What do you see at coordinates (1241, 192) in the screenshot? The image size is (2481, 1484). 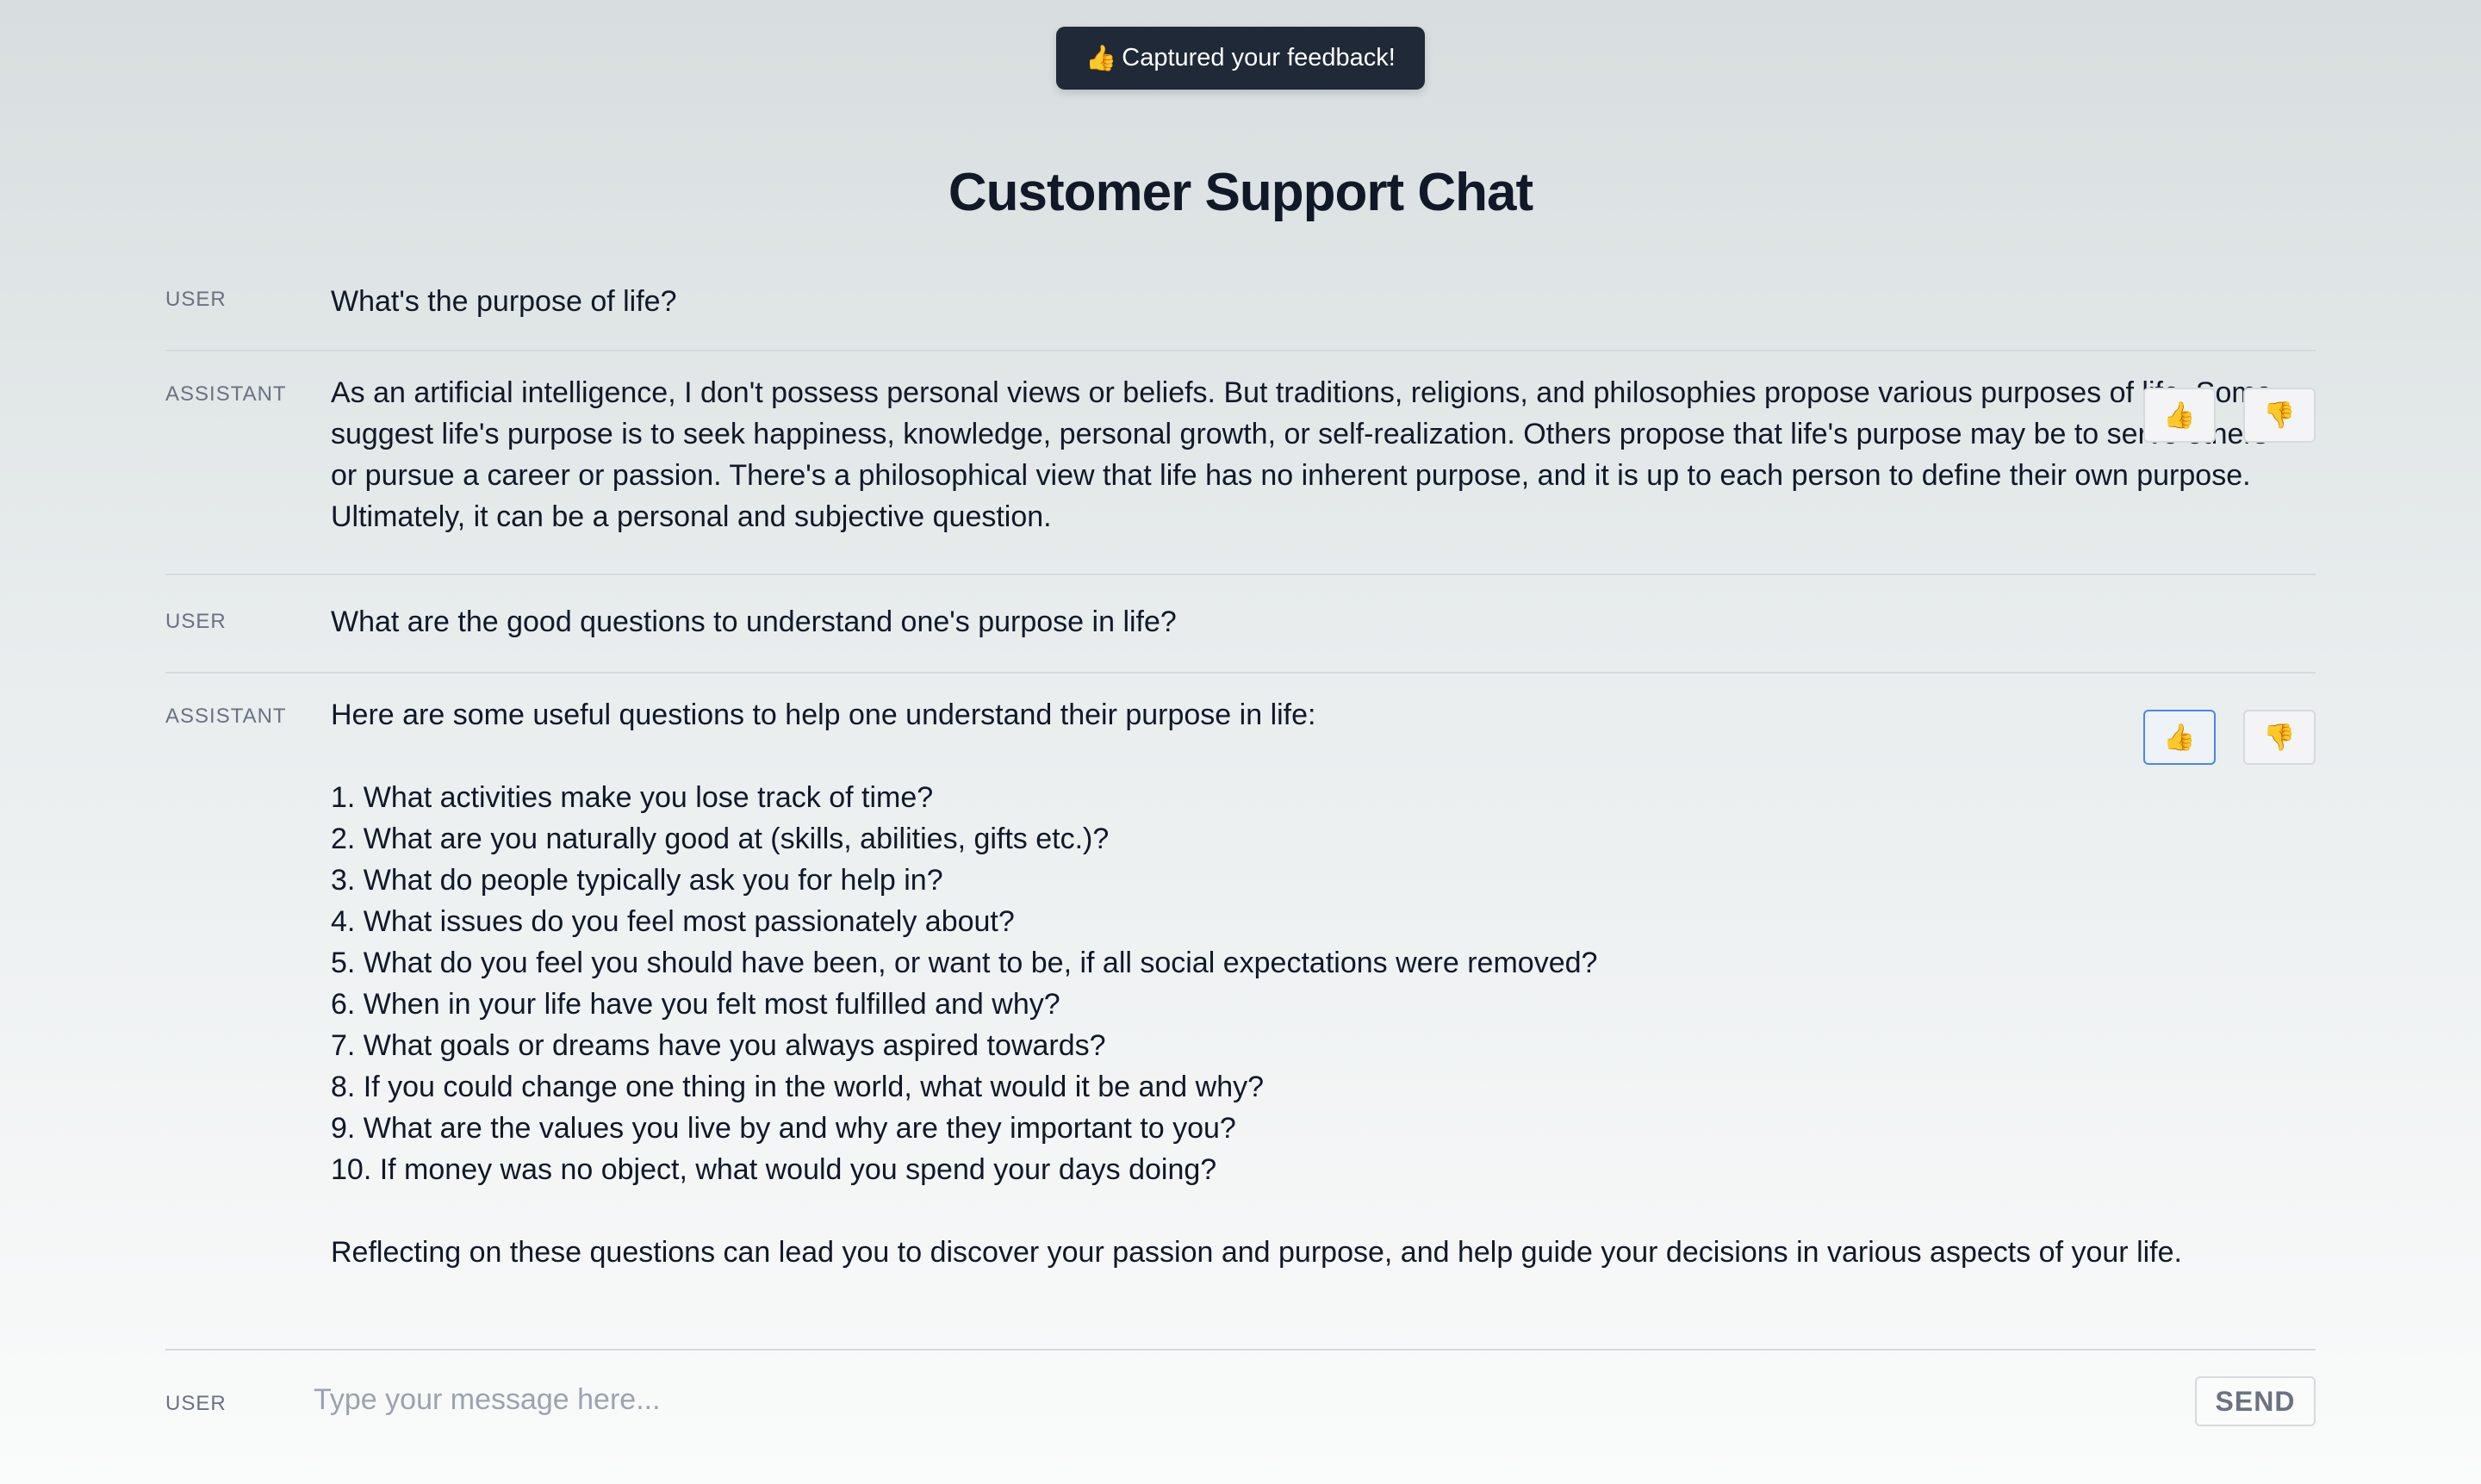 I see `page-title: Customer Support Chat` at bounding box center [1241, 192].